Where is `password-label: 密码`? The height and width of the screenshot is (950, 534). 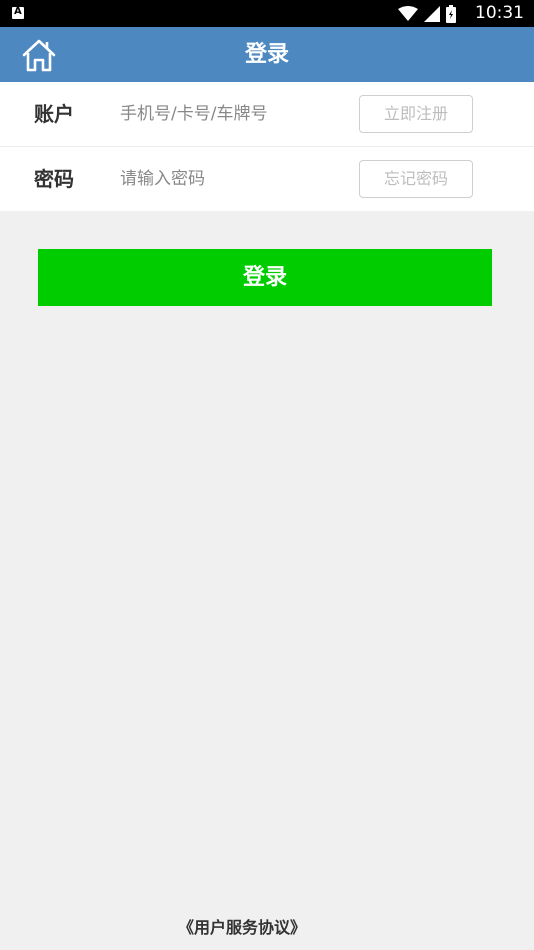 password-label: 密码 is located at coordinates (54, 179).